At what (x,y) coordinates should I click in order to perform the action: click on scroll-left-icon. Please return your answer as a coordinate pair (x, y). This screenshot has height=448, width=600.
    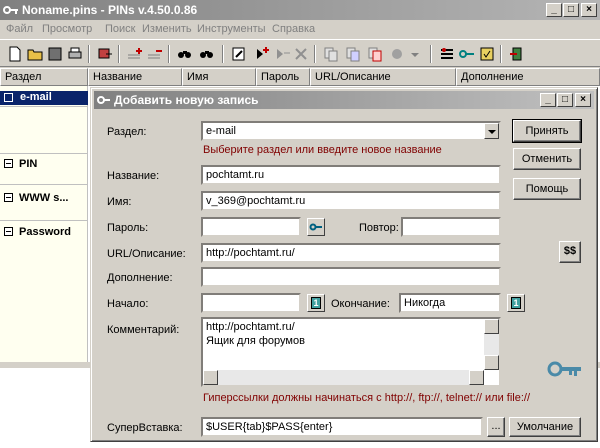
    Looking at the image, I should click on (210, 377).